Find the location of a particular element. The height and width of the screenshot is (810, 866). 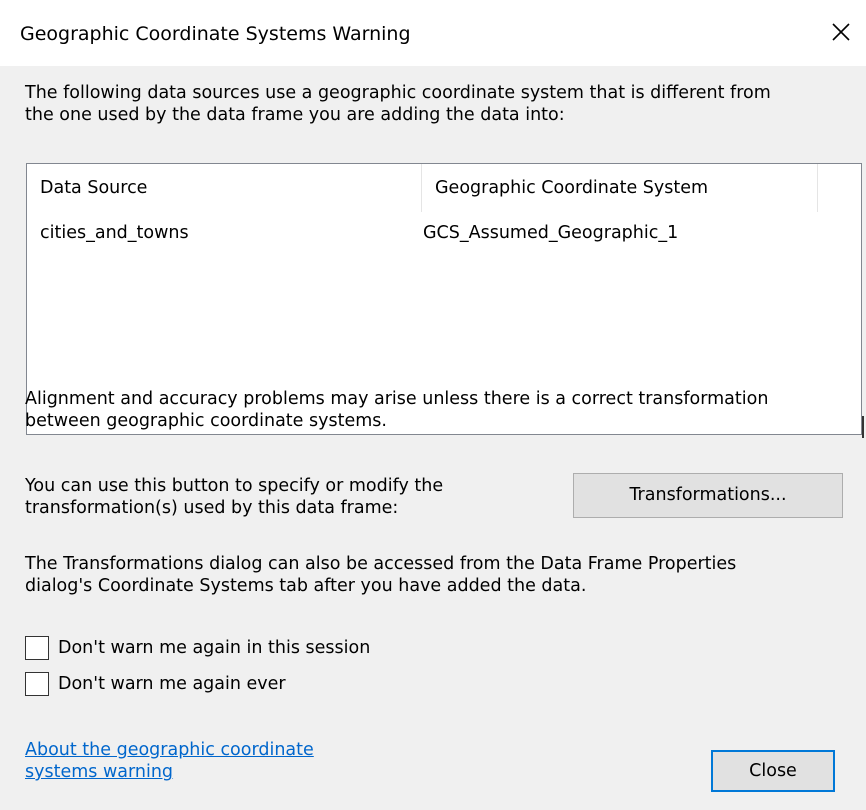

checkbox-label: Don't warn me again ever is located at coordinates (172, 684).